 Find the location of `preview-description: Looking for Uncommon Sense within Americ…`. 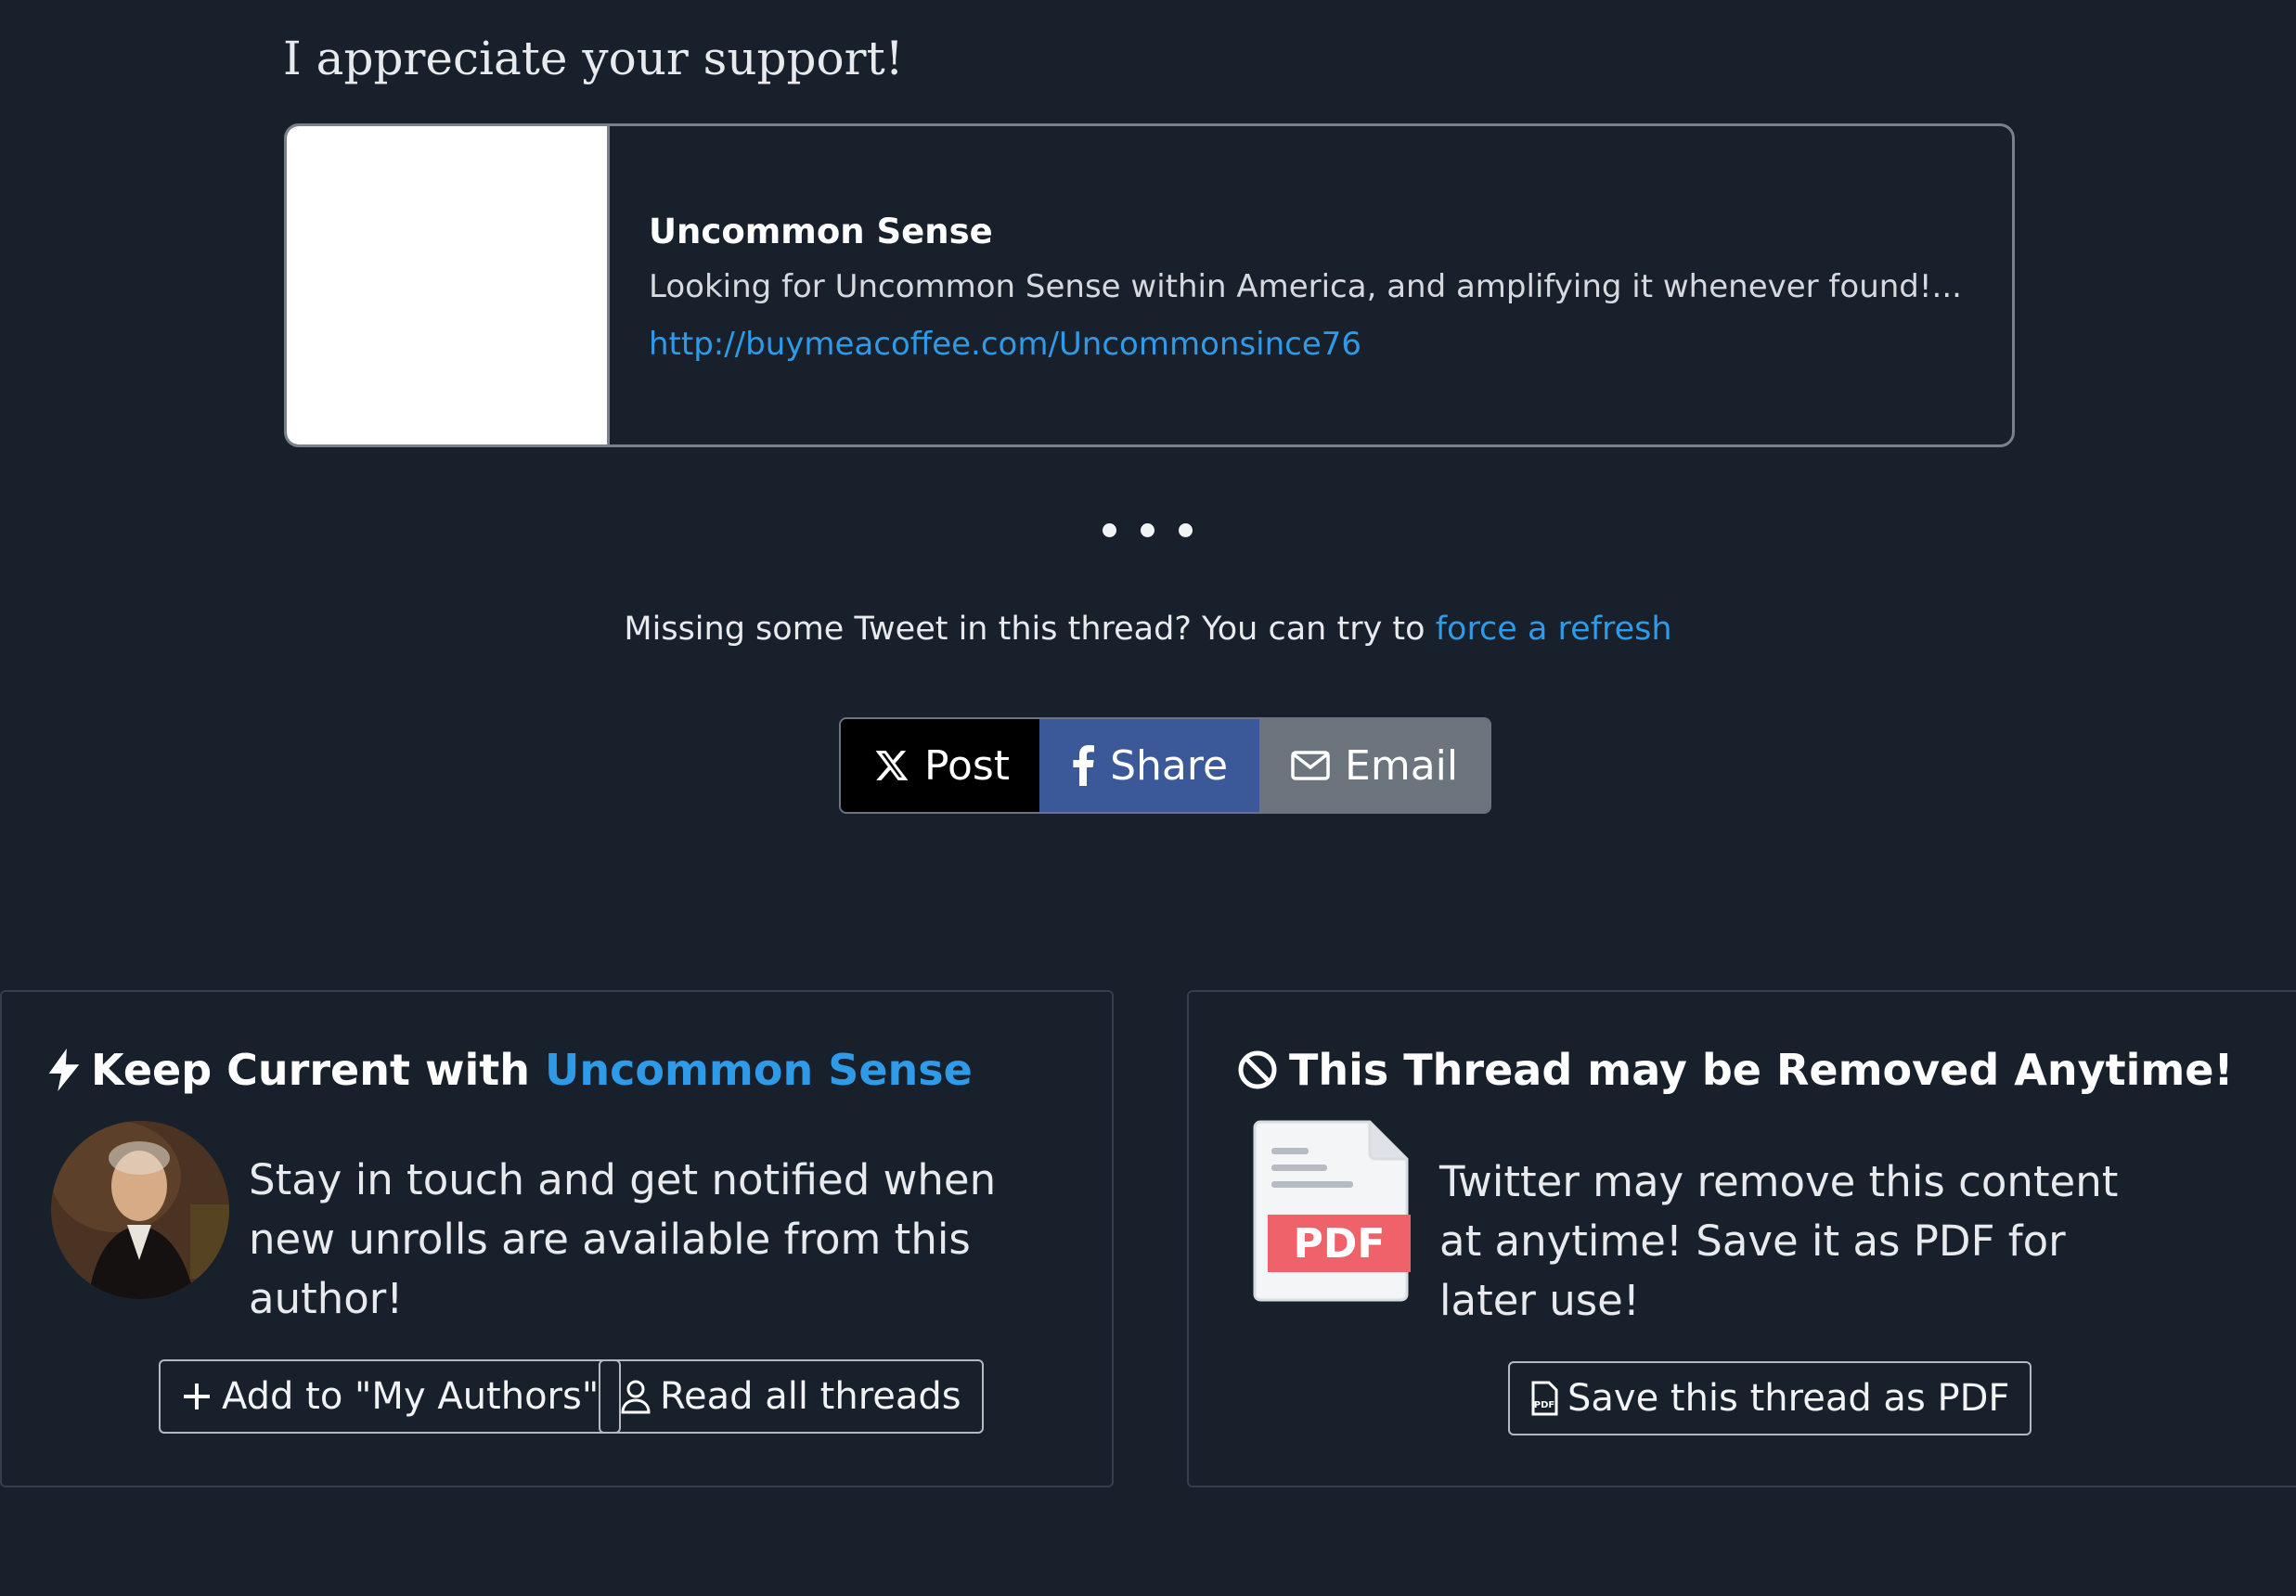

preview-description: Looking for Uncommon Sense within Americ… is located at coordinates (1305, 287).